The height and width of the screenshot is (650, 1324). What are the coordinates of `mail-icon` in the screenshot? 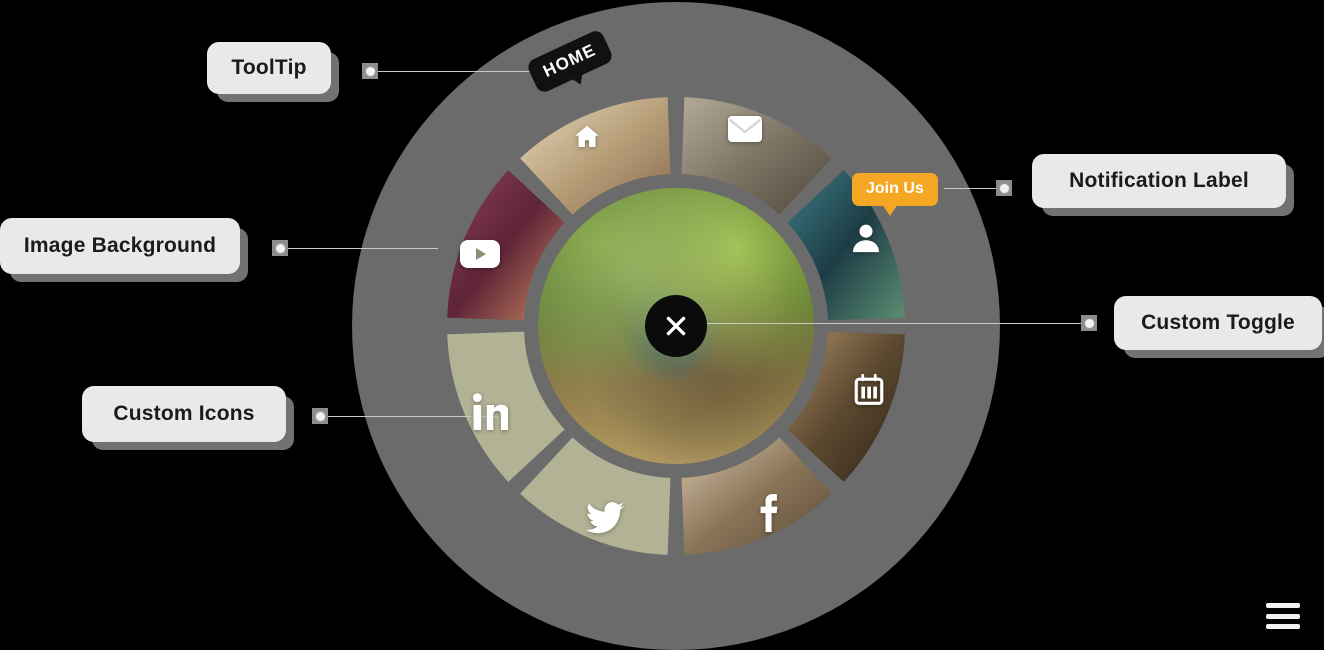 It's located at (745, 129).